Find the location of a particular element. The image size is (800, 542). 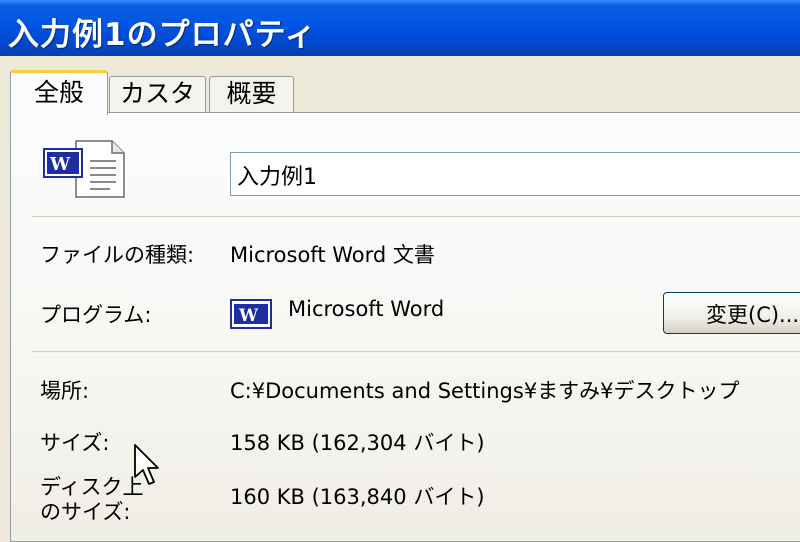

tab-summary: 概要 is located at coordinates (251, 94).